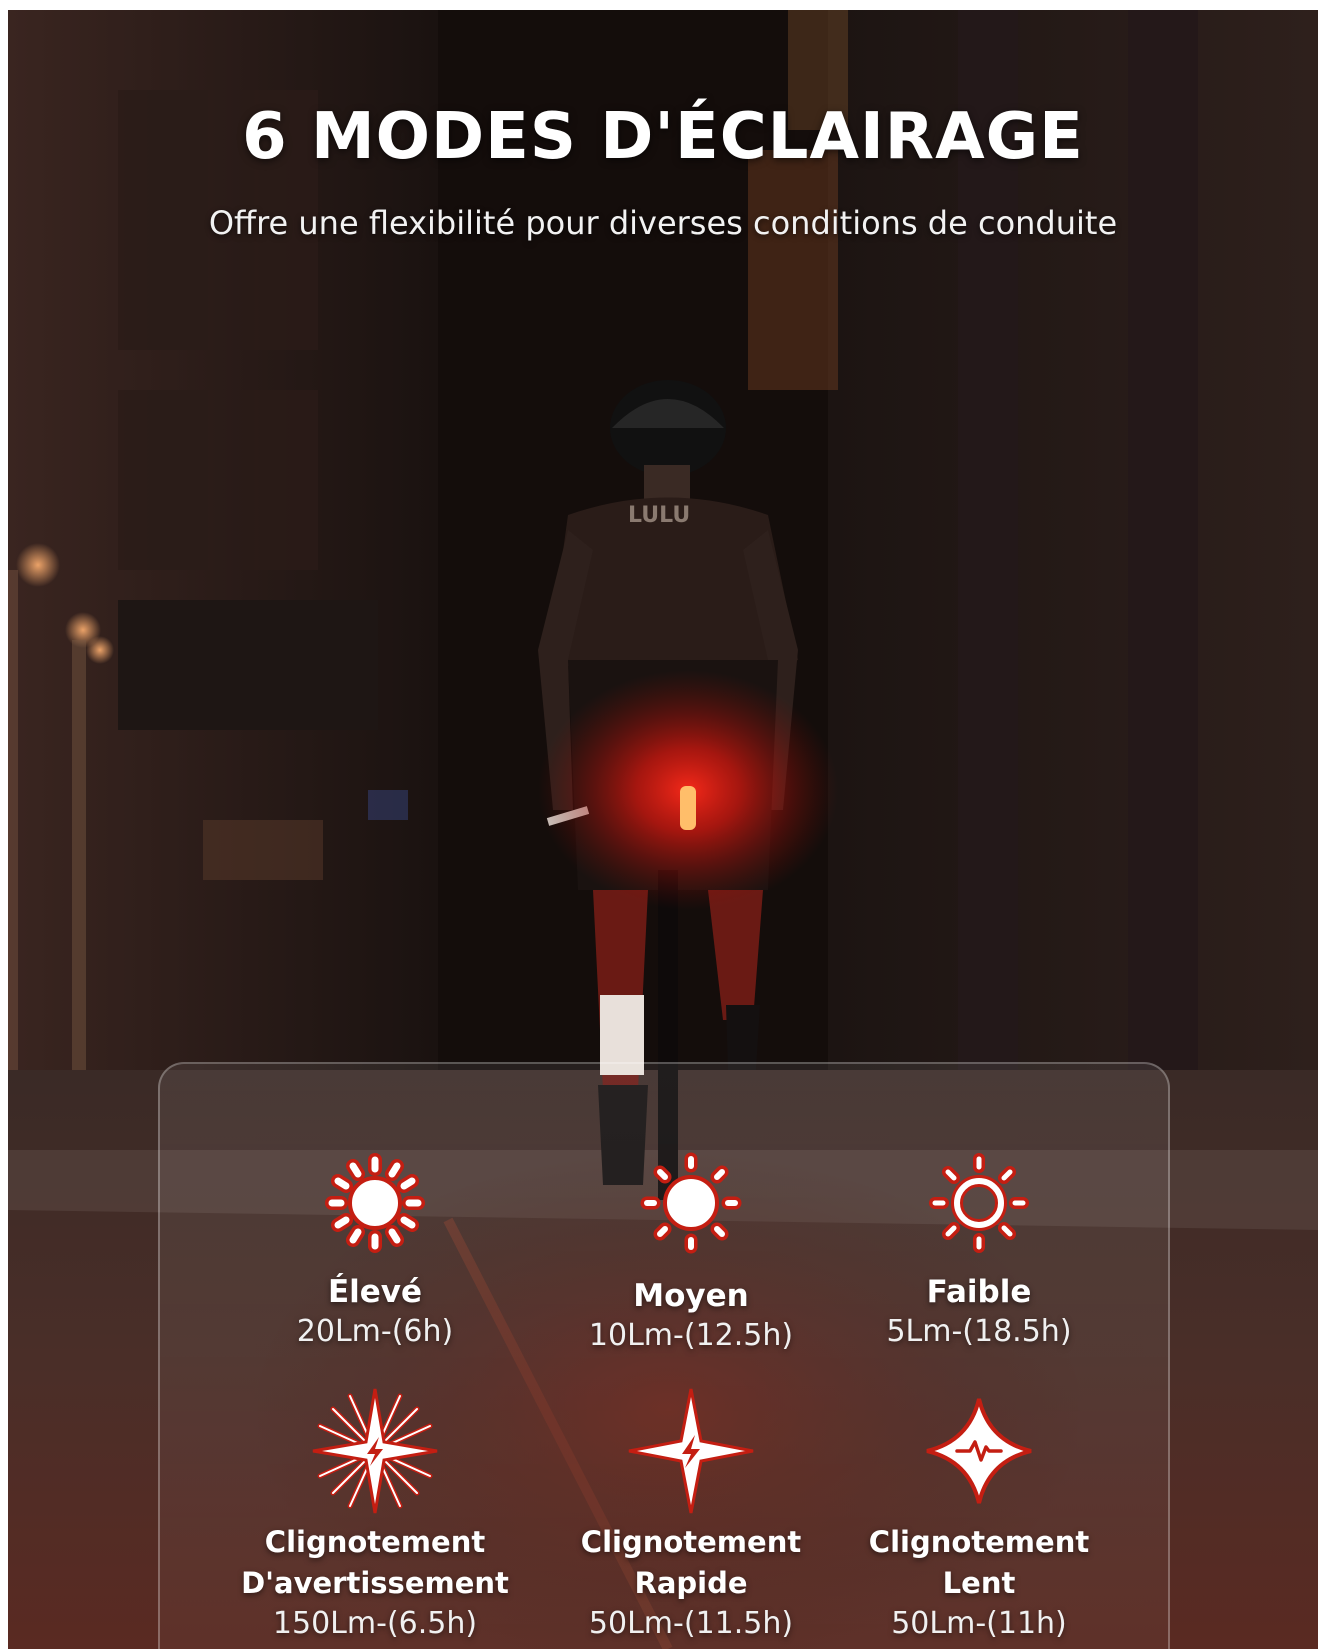 This screenshot has height=1649, width=1318. What do you see at coordinates (979, 1451) in the screenshot?
I see `slow-flash-icon` at bounding box center [979, 1451].